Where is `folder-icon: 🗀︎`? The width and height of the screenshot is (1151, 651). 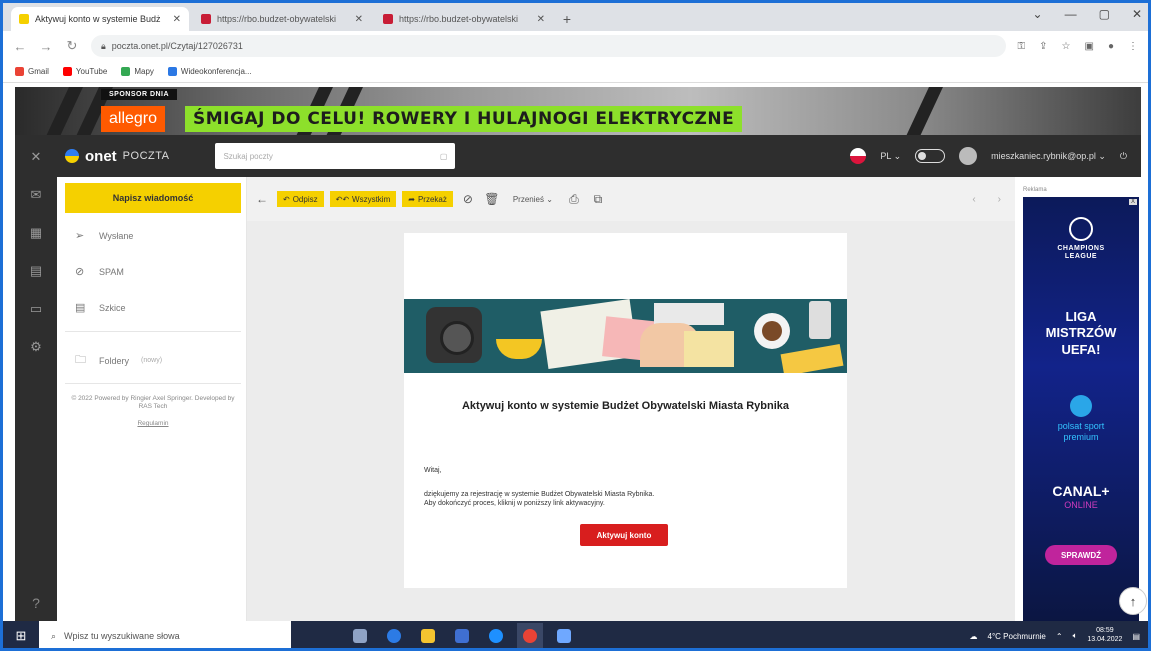
folder-icon: 🗀︎ is located at coordinates (80, 360).